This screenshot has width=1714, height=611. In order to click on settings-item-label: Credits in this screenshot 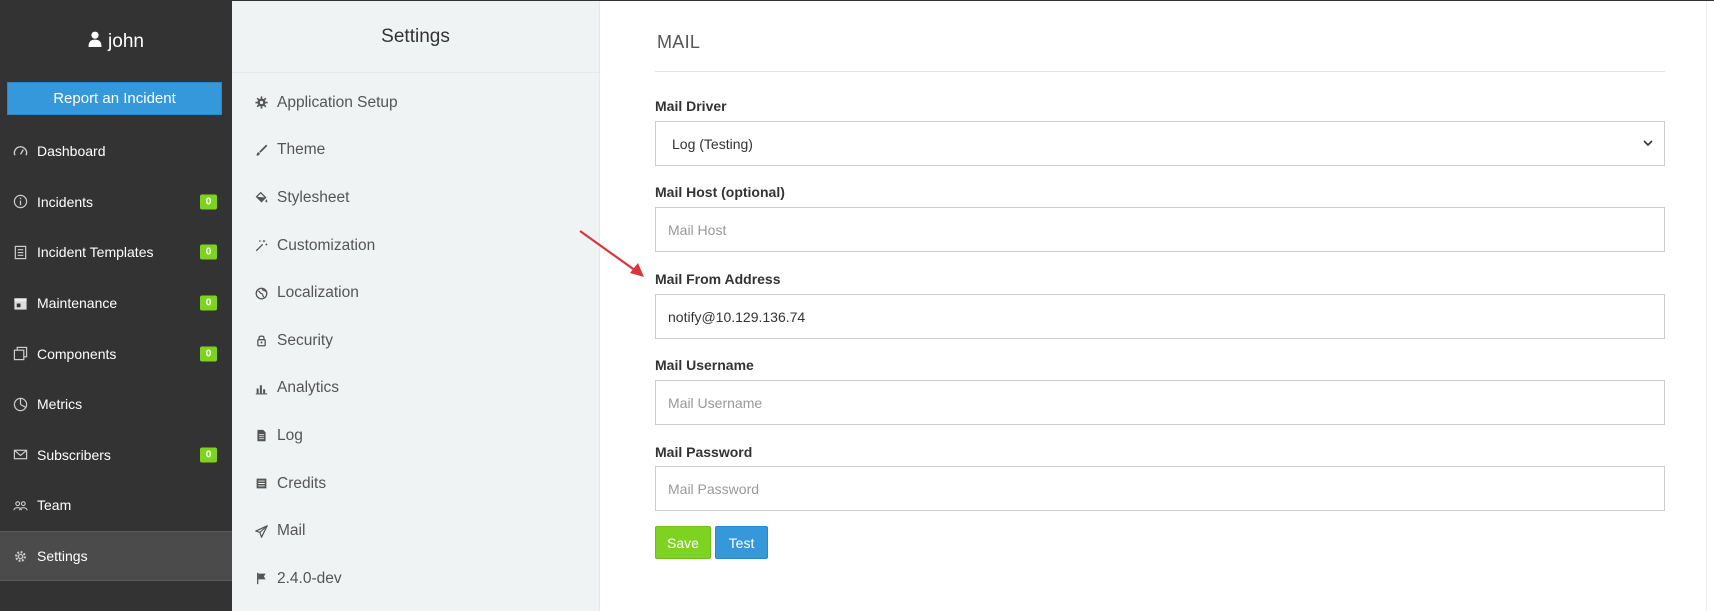, I will do `click(302, 483)`.